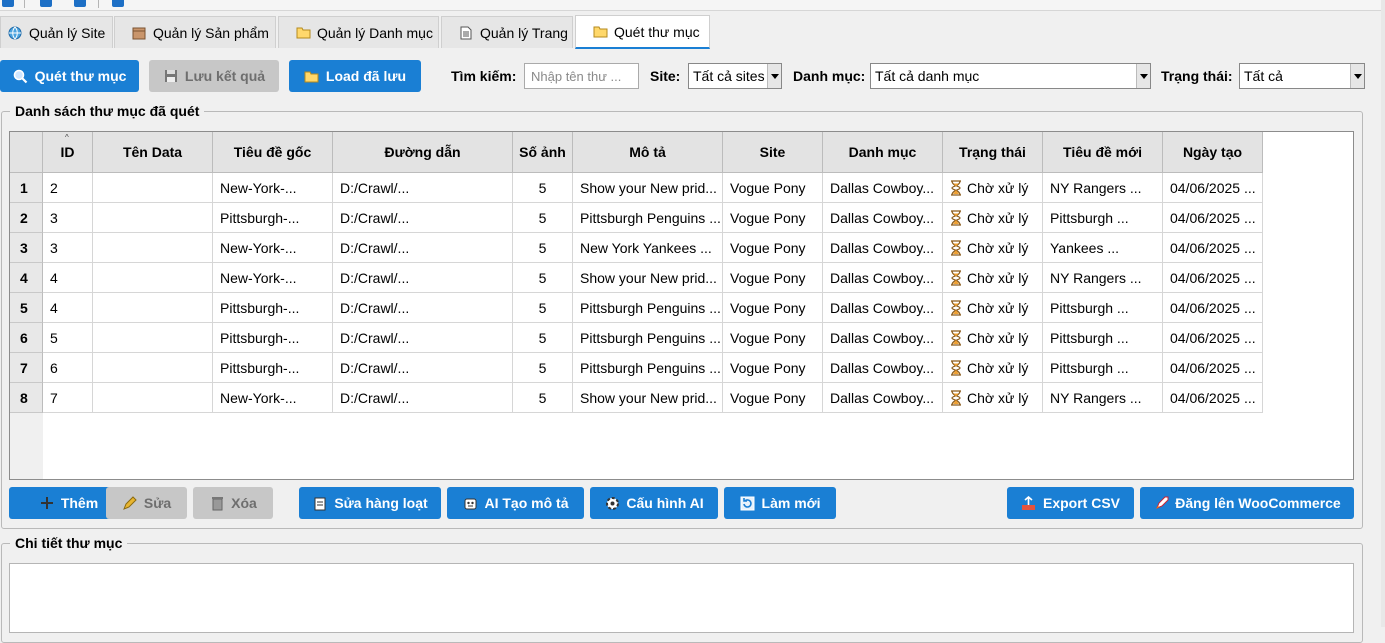  I want to click on column-header-status: Trạng thái, so click(993, 152).